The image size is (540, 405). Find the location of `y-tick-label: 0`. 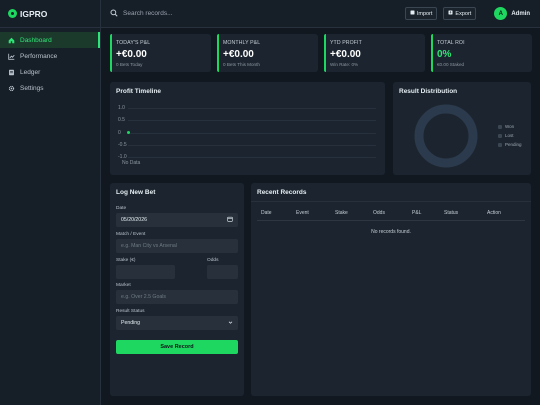

y-tick-label: 0 is located at coordinates (119, 132).